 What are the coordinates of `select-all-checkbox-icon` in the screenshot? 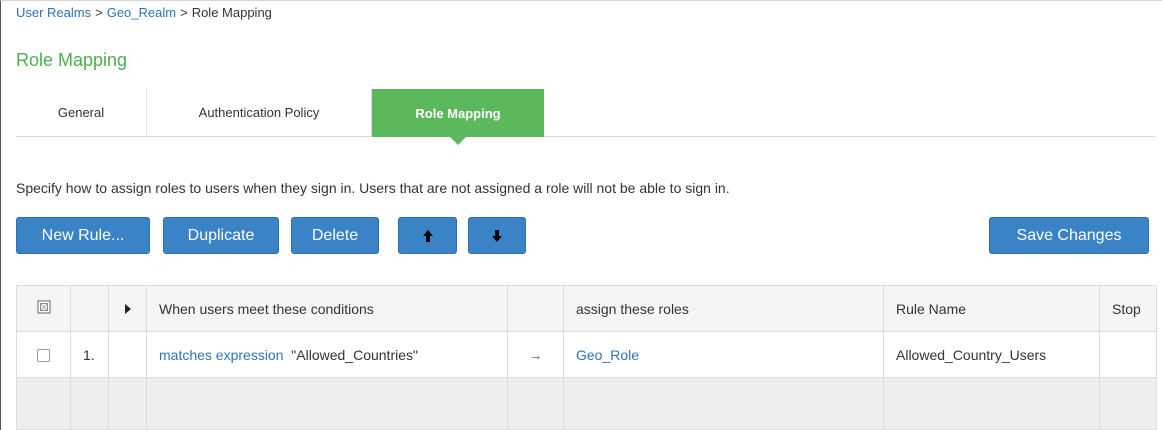 It's located at (44, 307).